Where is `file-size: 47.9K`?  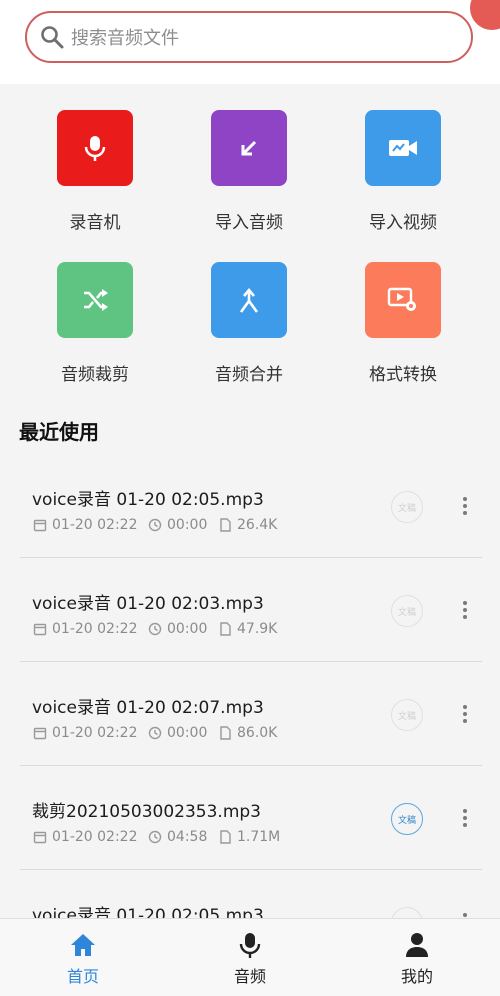 file-size: 47.9K is located at coordinates (248, 629).